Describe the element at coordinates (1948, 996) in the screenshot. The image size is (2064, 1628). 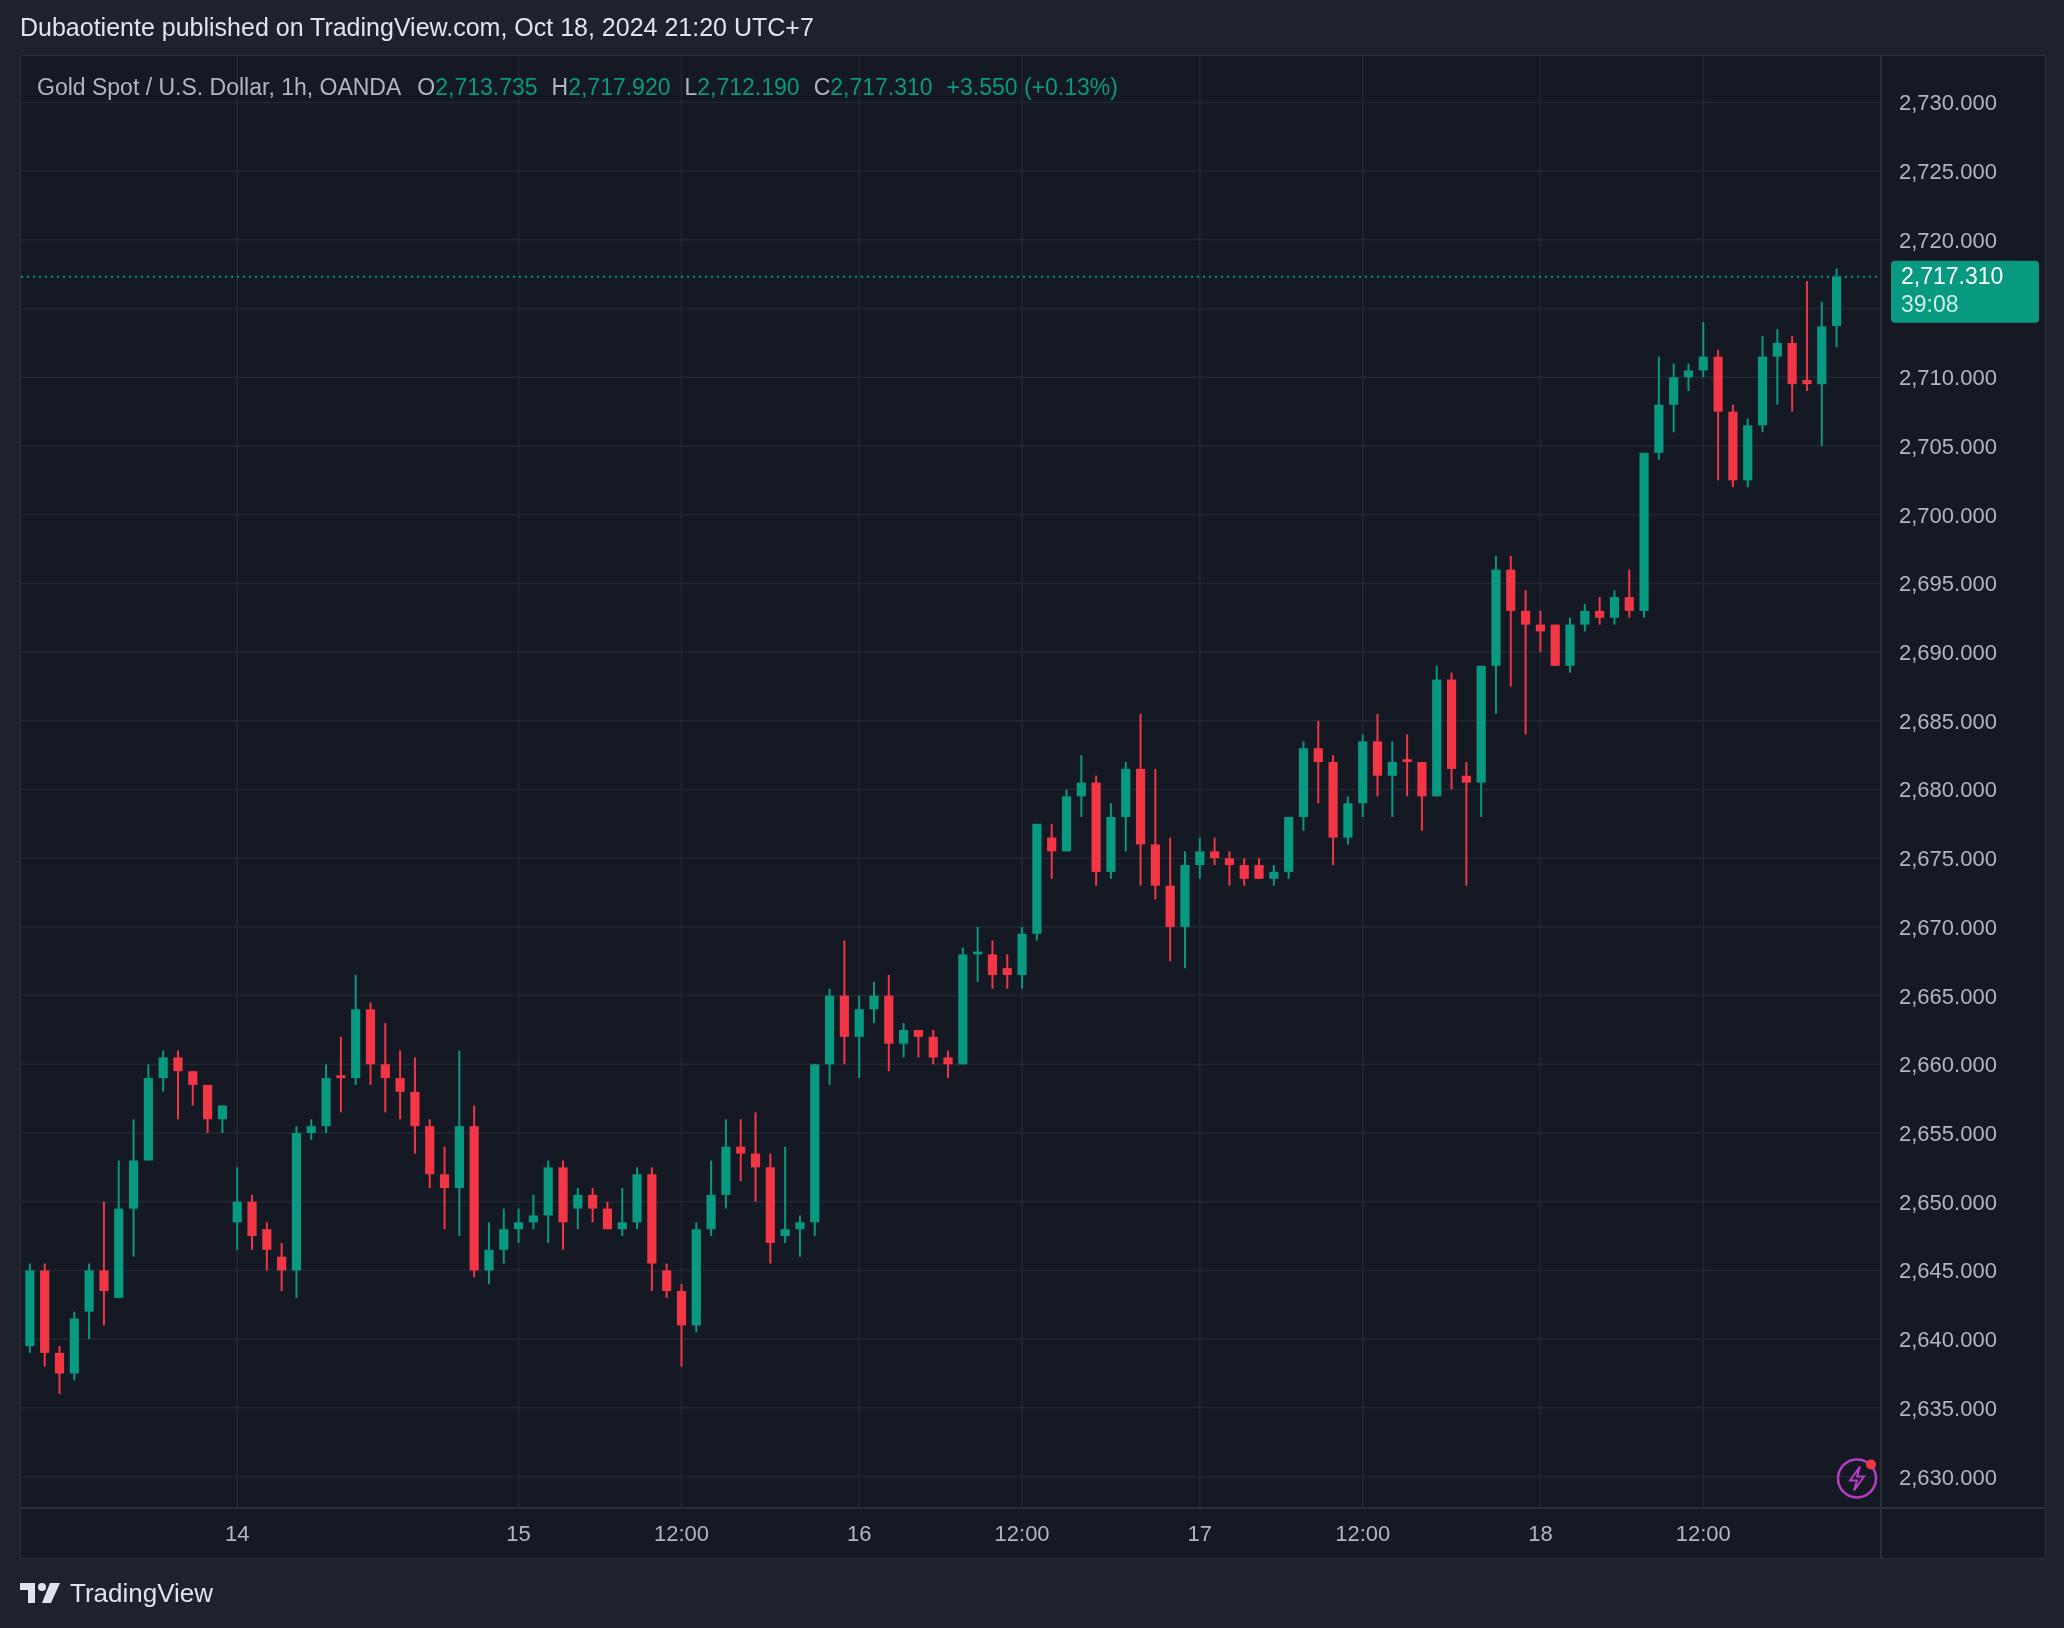
I see `price-axis-label: 2,665.000` at that location.